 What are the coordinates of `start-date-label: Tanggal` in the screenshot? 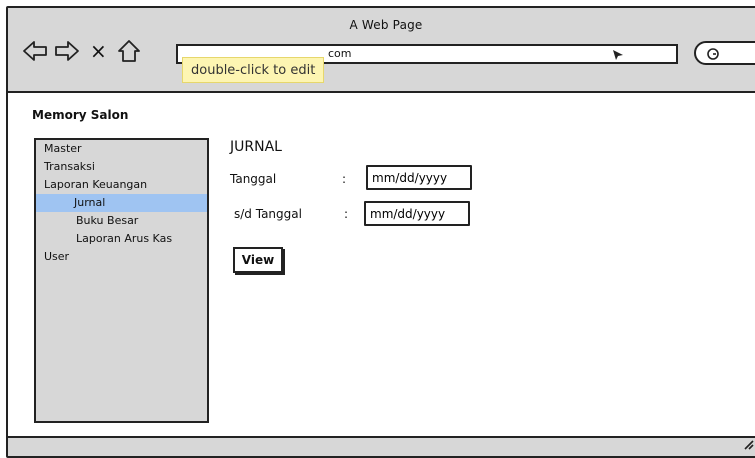 It's located at (253, 179).